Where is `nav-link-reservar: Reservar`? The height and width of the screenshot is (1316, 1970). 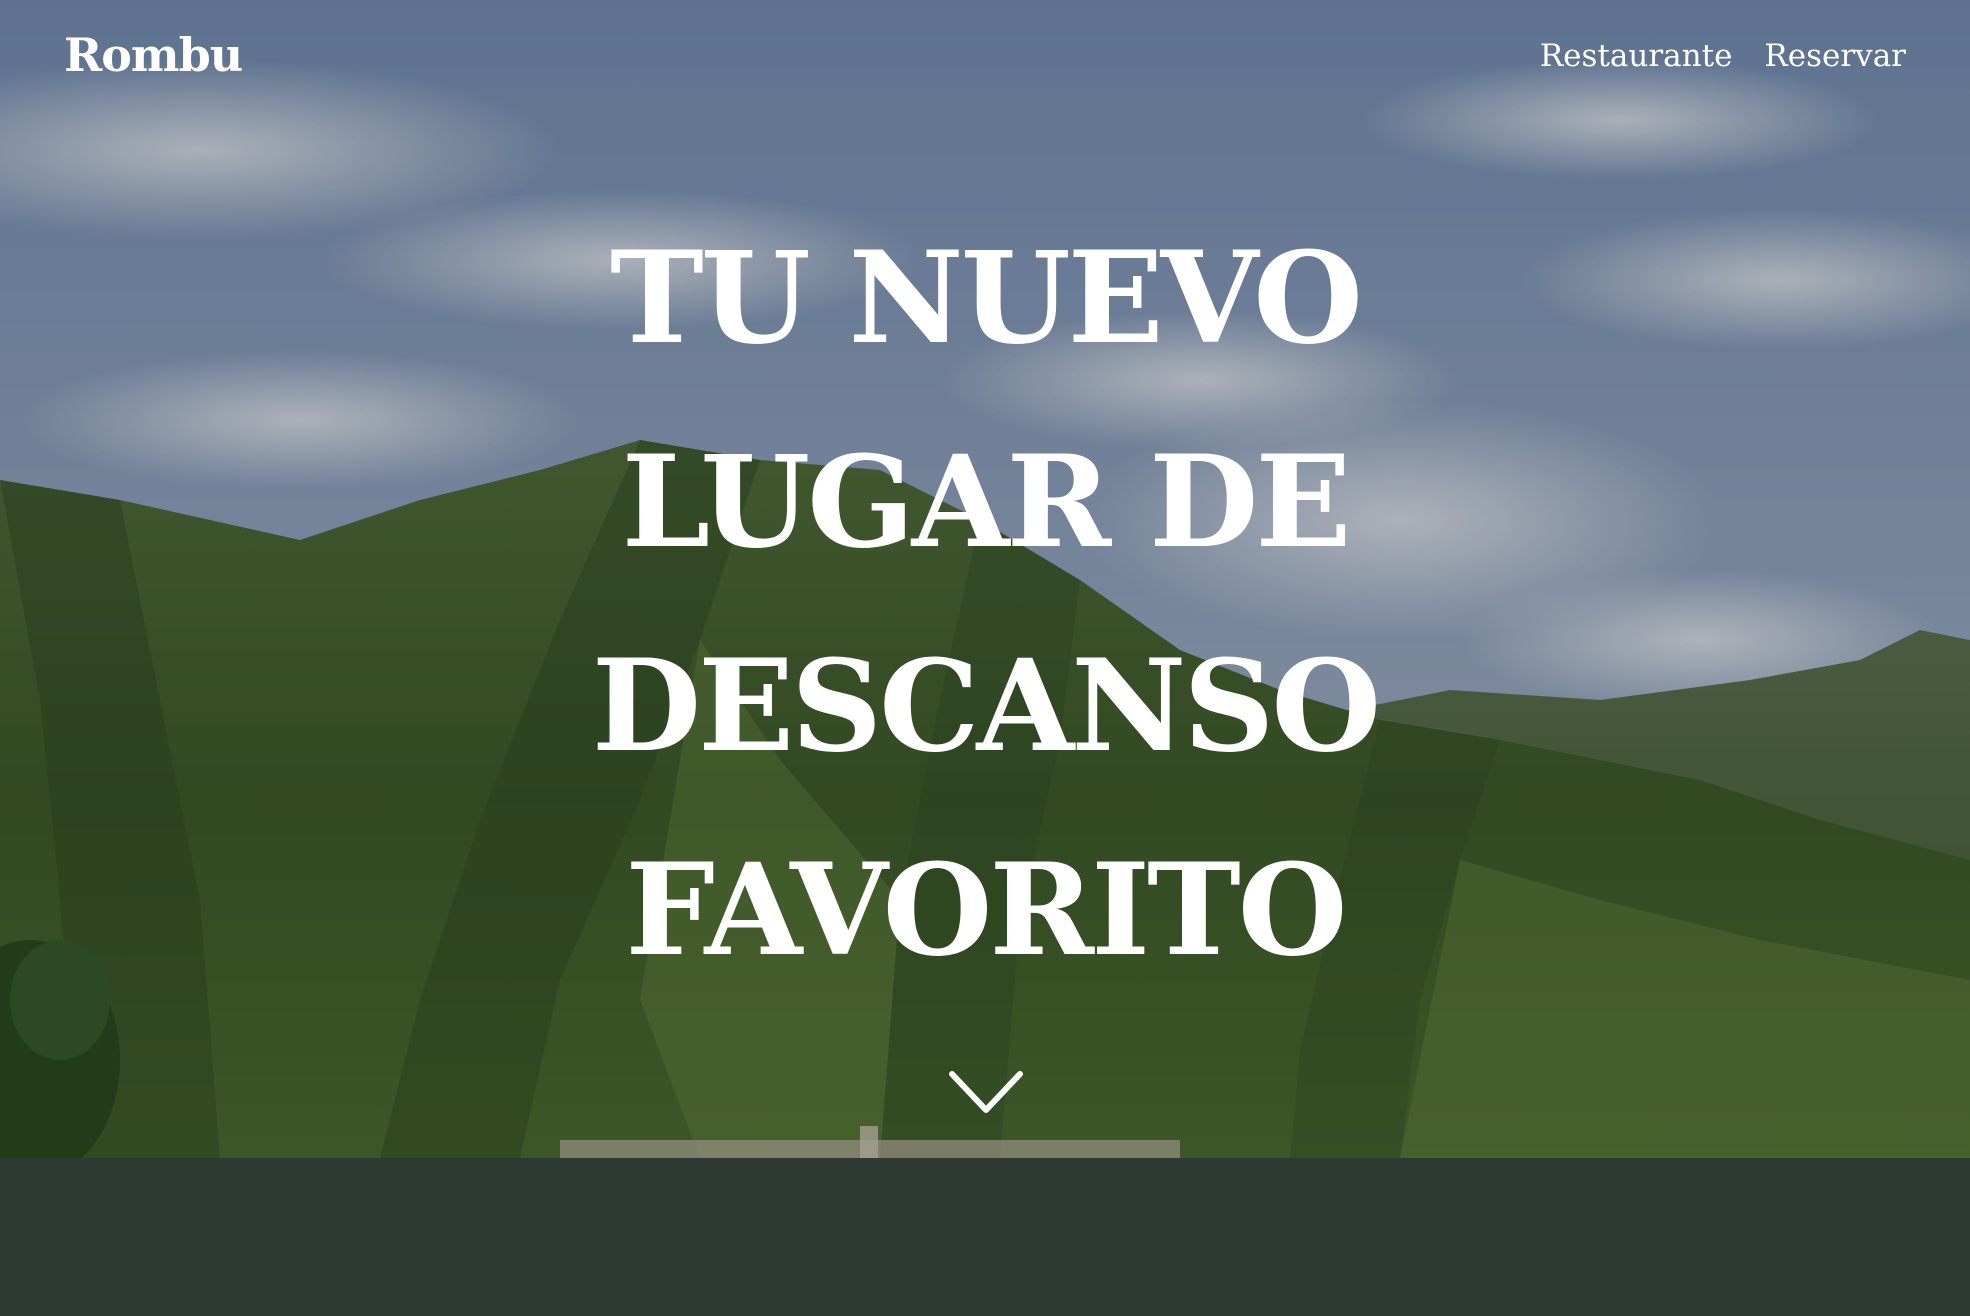 nav-link-reservar: Reservar is located at coordinates (1835, 56).